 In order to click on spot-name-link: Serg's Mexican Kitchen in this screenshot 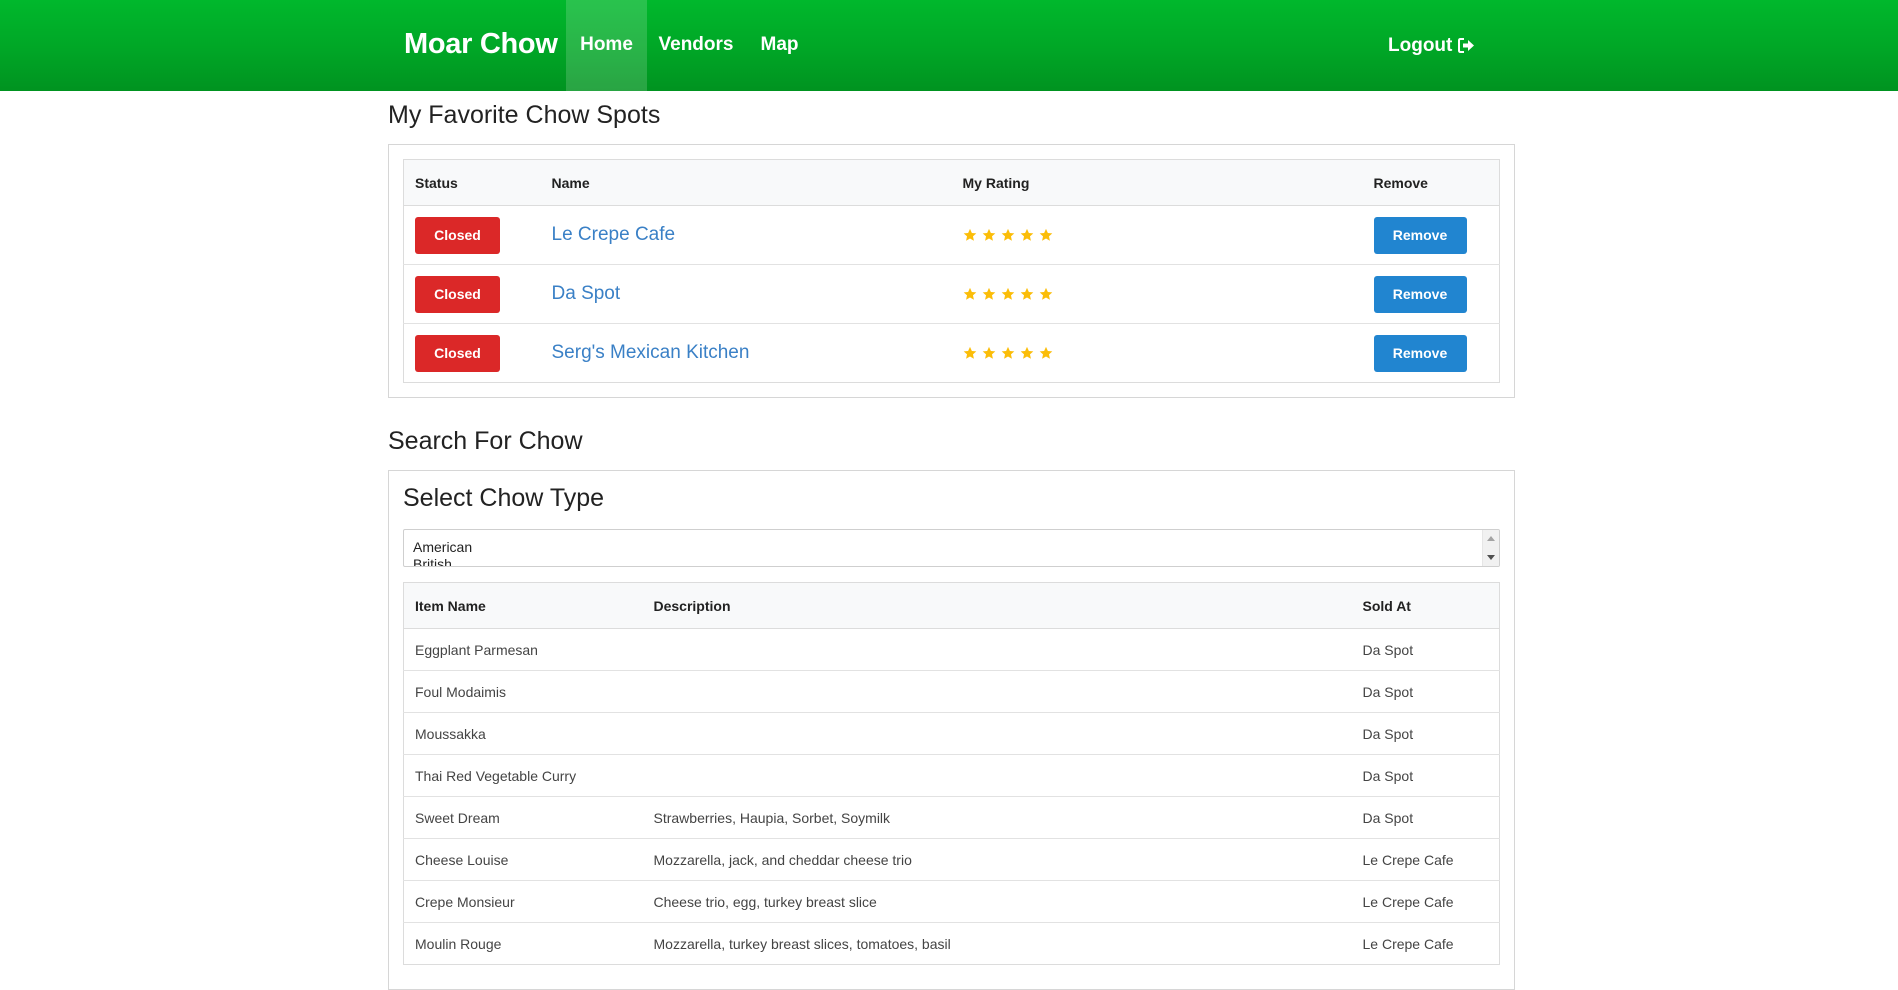, I will do `click(651, 352)`.